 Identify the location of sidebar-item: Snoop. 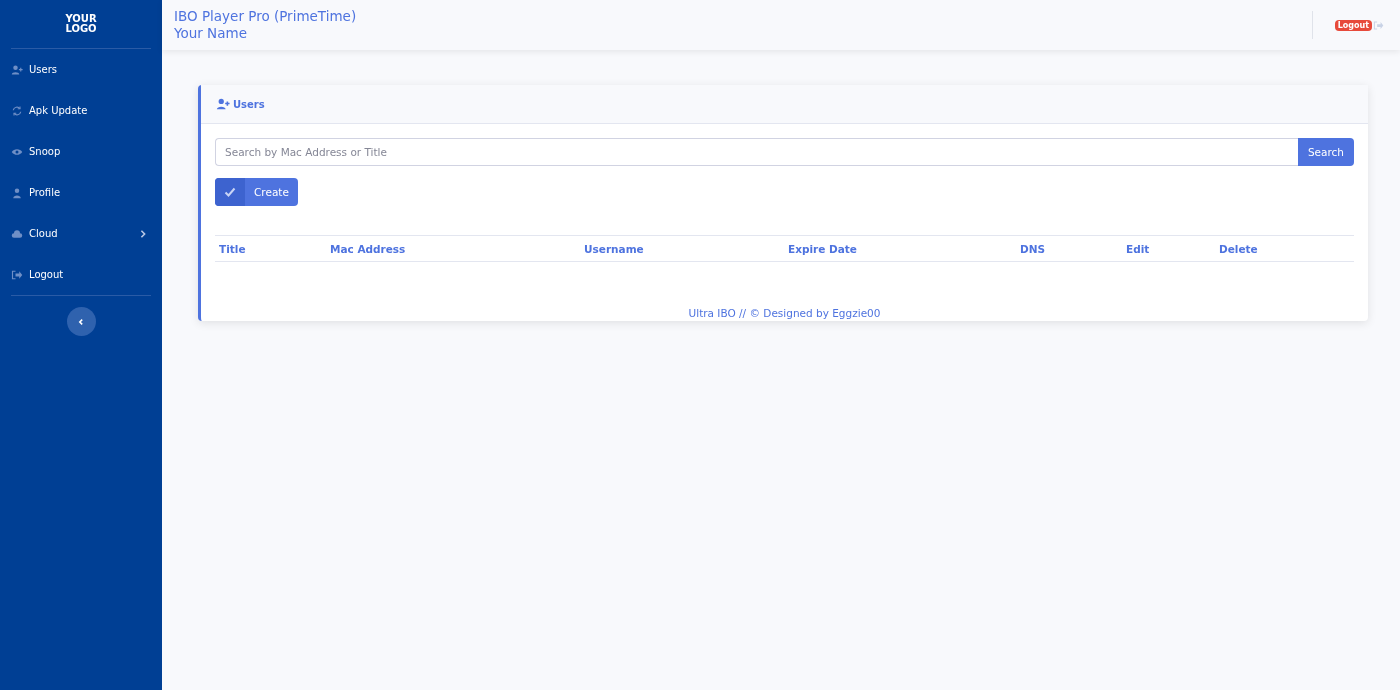
(81, 151).